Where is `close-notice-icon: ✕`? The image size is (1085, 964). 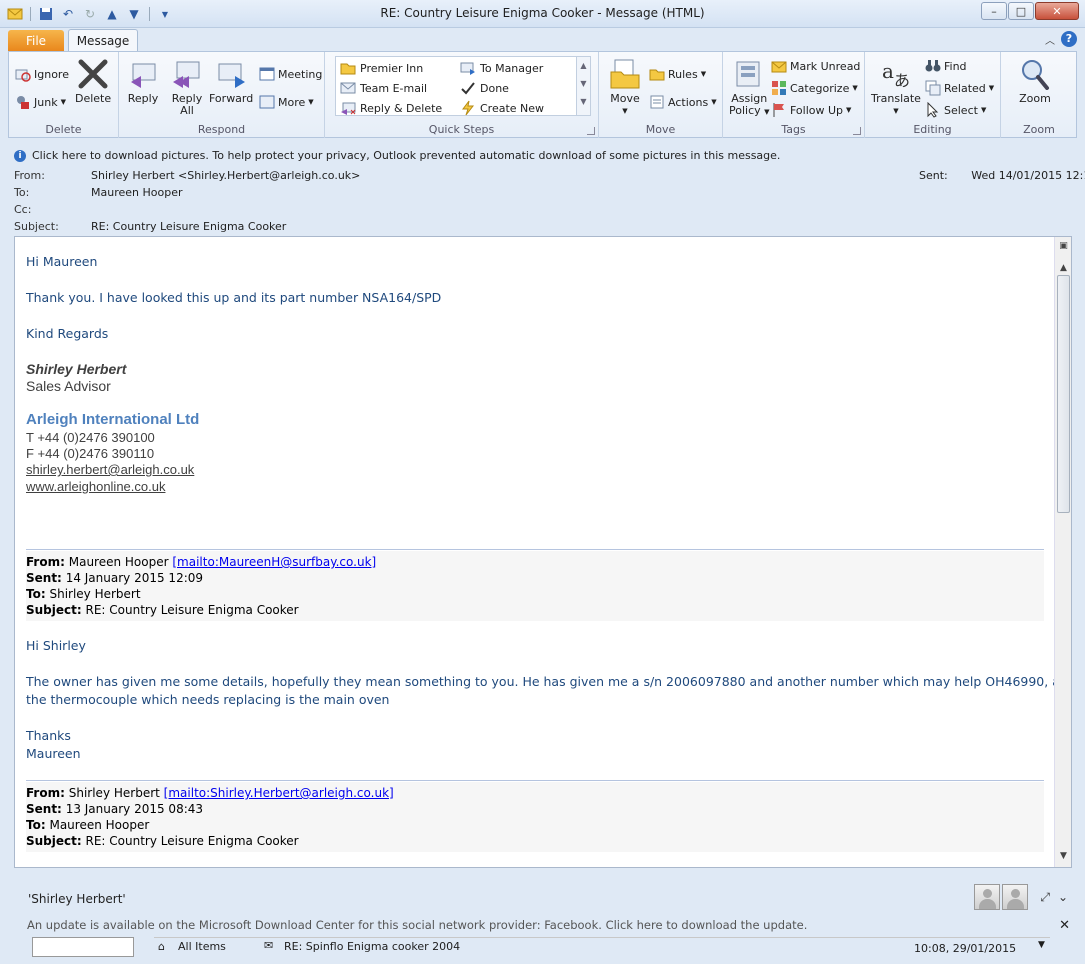 close-notice-icon: ✕ is located at coordinates (1064, 925).